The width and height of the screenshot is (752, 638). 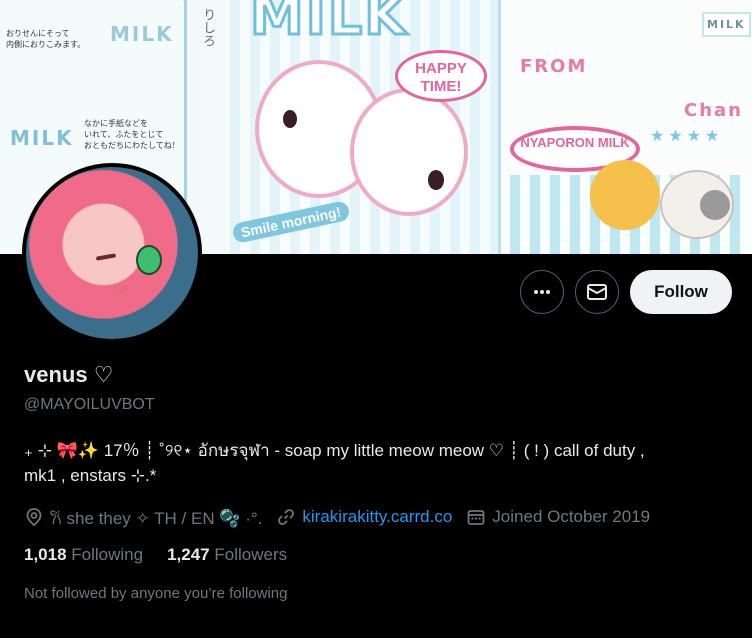 What do you see at coordinates (328, 24) in the screenshot?
I see `banner-milk-title: MILK` at bounding box center [328, 24].